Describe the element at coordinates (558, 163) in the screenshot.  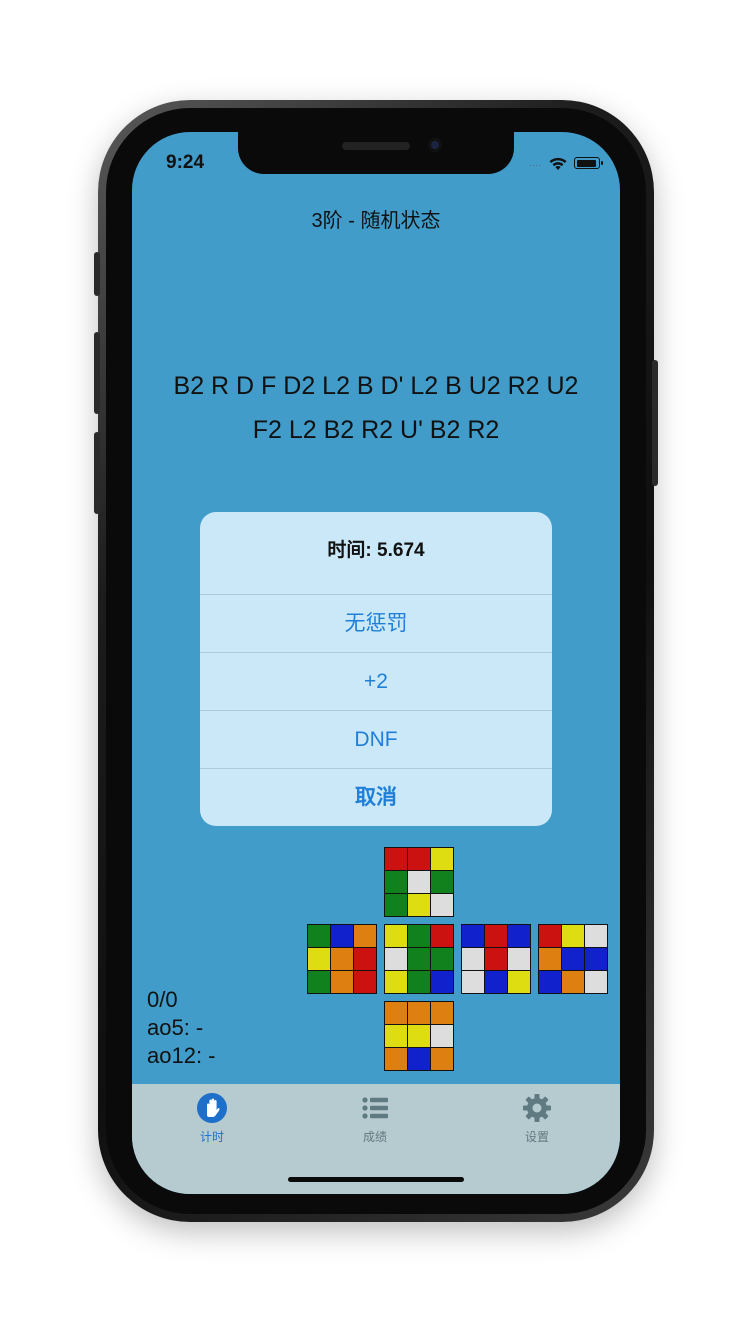
I see `wifi-icon` at that location.